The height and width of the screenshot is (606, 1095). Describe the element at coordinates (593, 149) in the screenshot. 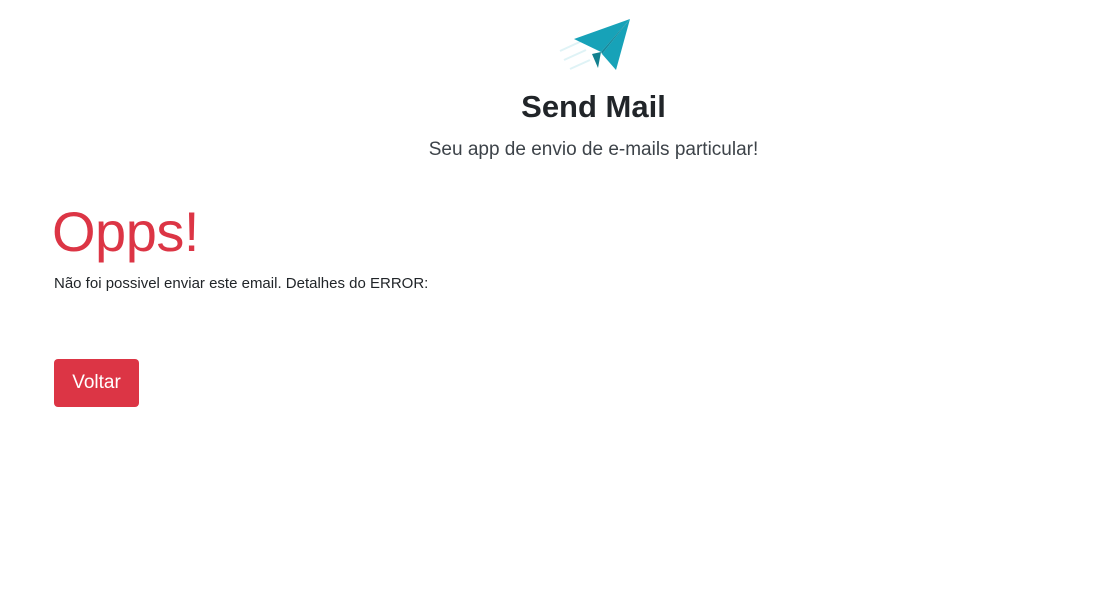

I see `app-subtitle: Seu app de envio de e-mails particular!` at that location.